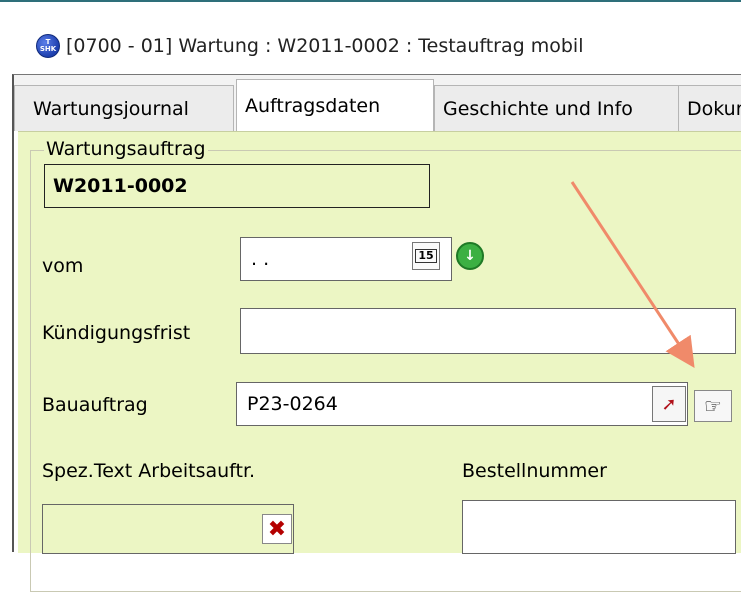 The height and width of the screenshot is (592, 741). Describe the element at coordinates (709, 108) in the screenshot. I see `tab-dokumente: Dokur` at that location.